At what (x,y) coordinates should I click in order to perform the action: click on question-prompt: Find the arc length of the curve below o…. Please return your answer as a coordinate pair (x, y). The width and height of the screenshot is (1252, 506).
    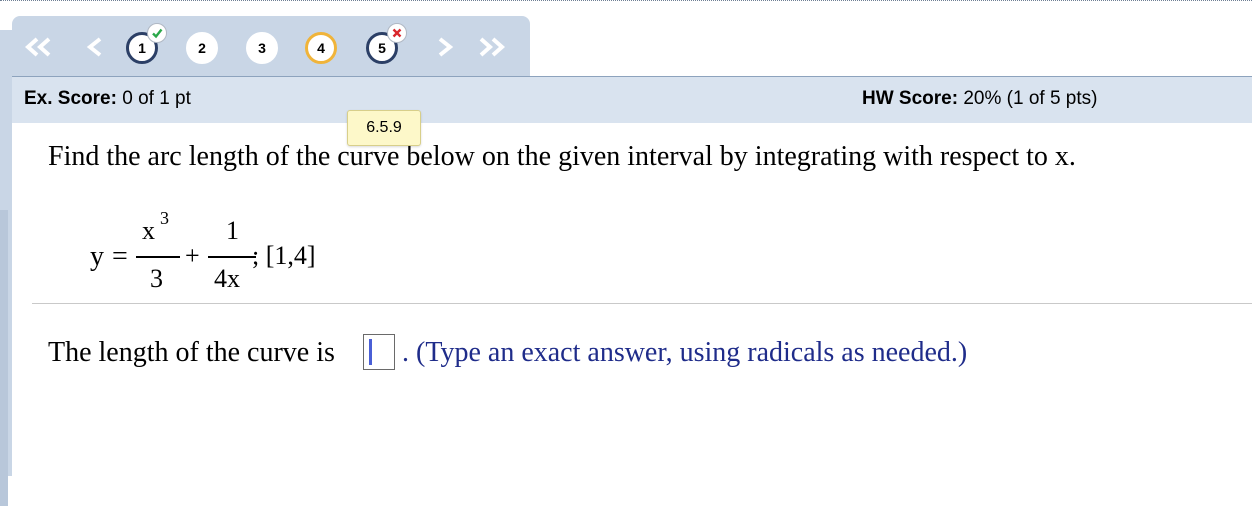
    Looking at the image, I should click on (562, 156).